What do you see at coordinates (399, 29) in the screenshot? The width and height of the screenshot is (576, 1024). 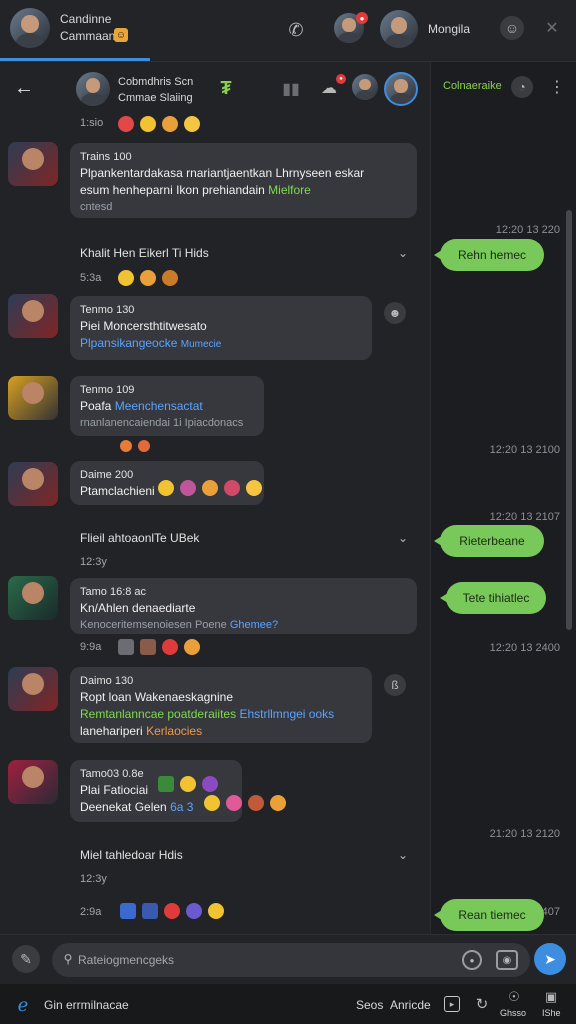 I see `contact-avatar` at bounding box center [399, 29].